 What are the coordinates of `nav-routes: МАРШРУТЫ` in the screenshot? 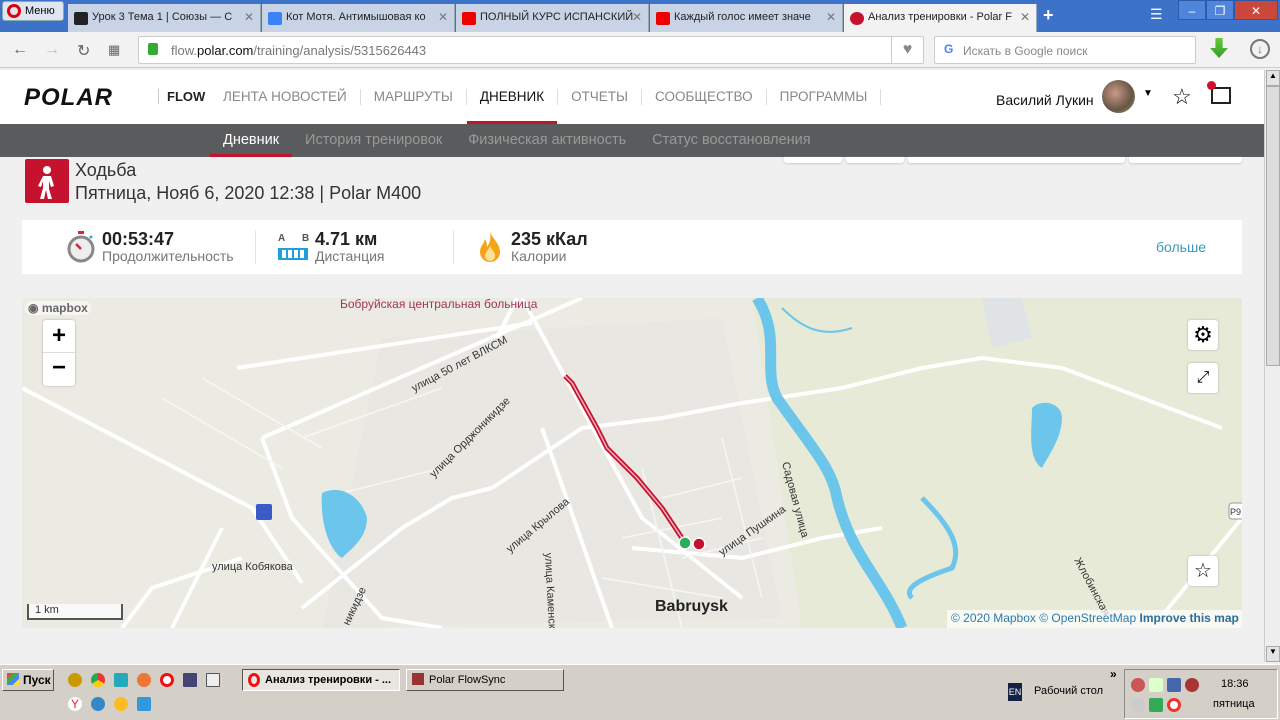 It's located at (414, 97).